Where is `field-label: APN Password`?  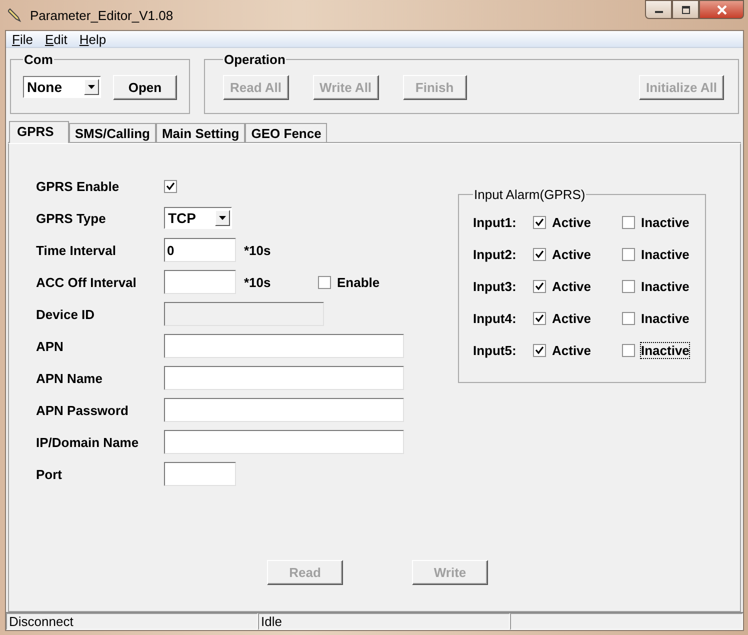
field-label: APN Password is located at coordinates (83, 410).